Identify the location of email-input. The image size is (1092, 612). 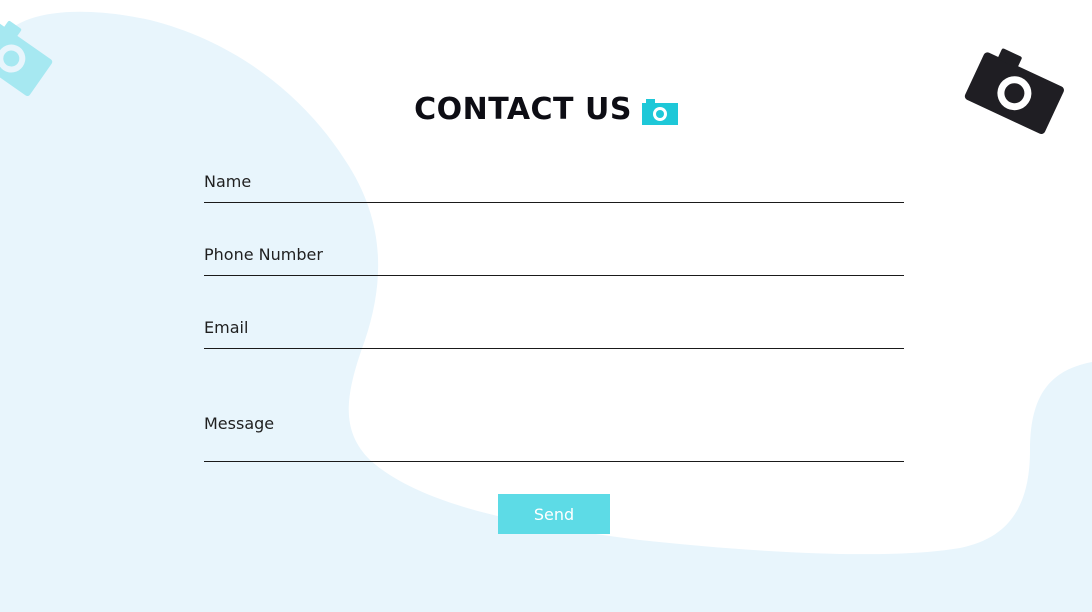
(556, 328).